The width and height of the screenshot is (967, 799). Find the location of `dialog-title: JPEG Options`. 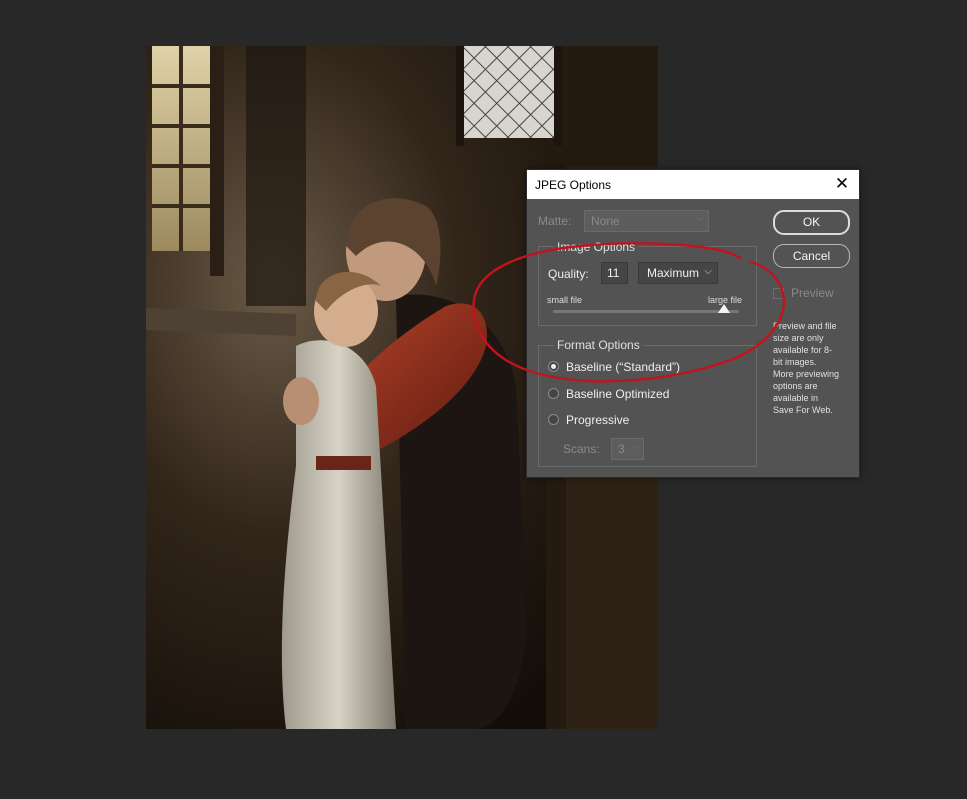

dialog-title: JPEG Options is located at coordinates (573, 185).